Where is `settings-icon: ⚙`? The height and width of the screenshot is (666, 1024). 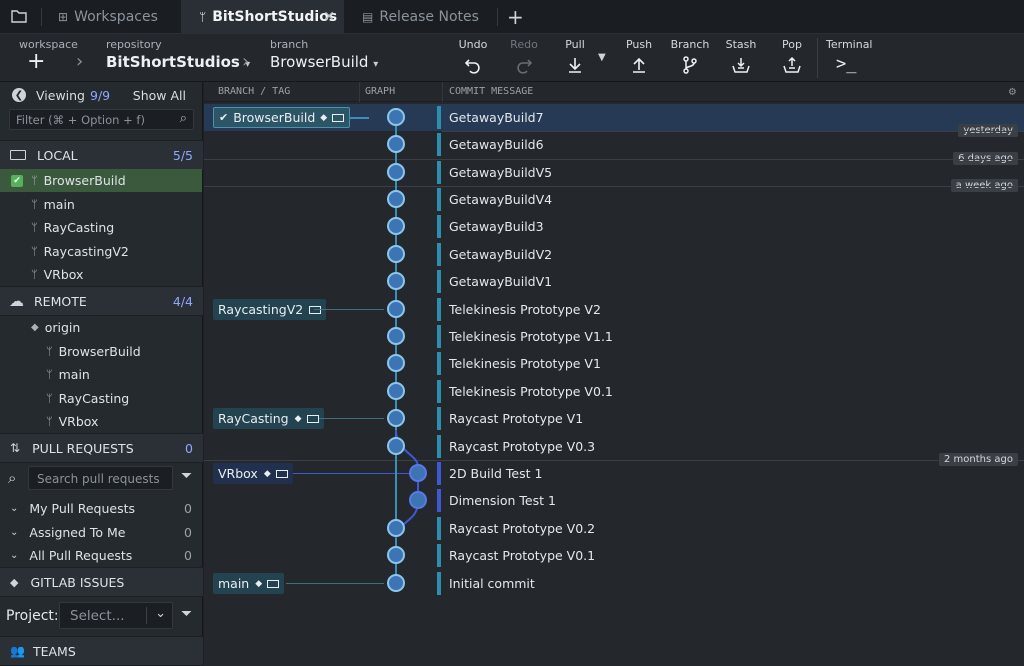 settings-icon: ⚙ is located at coordinates (1012, 91).